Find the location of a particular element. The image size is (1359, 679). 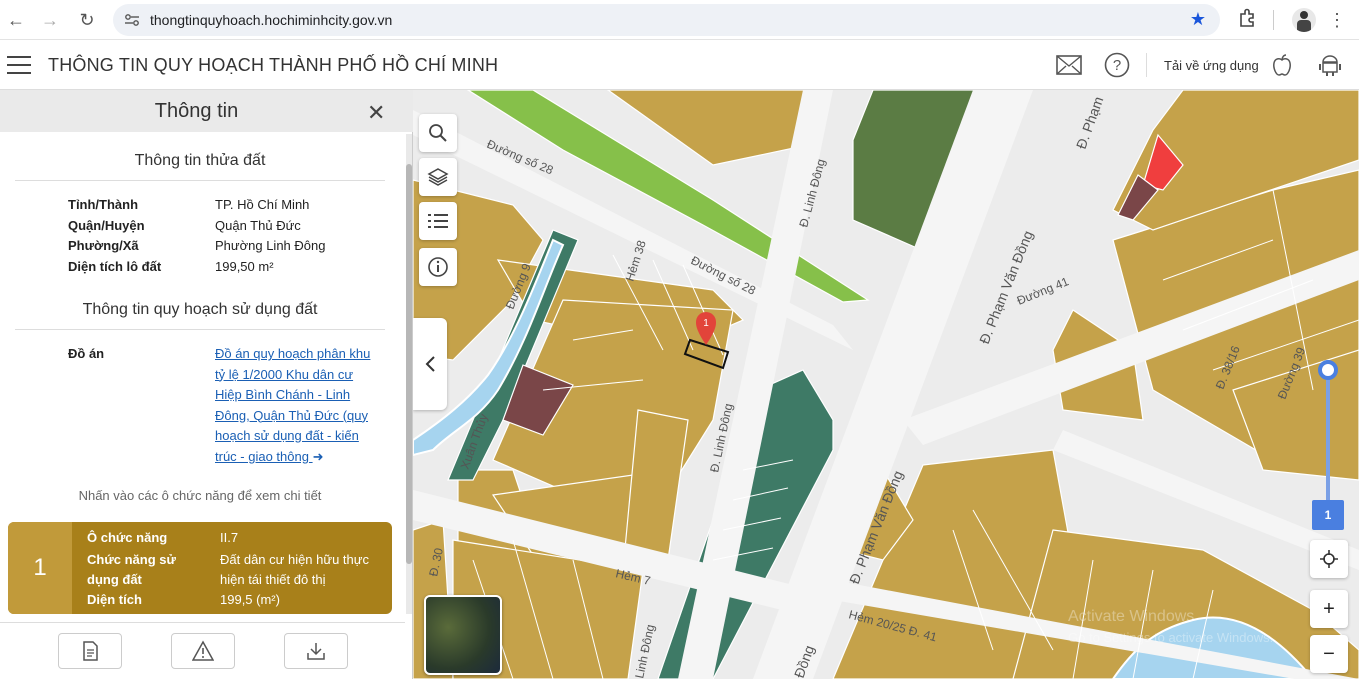

parcel-value: Phường Linh Đông is located at coordinates (270, 245).